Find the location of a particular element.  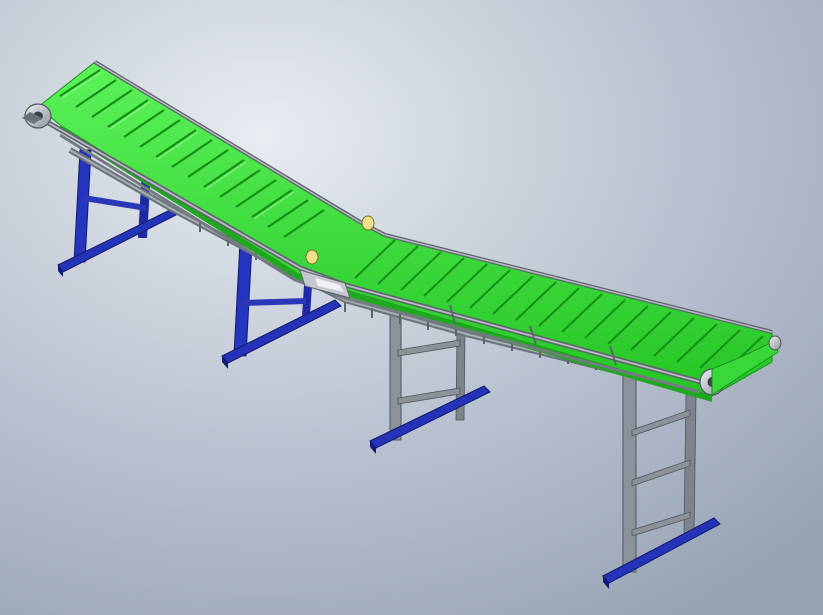

bearing-lower is located at coordinates (312, 257).